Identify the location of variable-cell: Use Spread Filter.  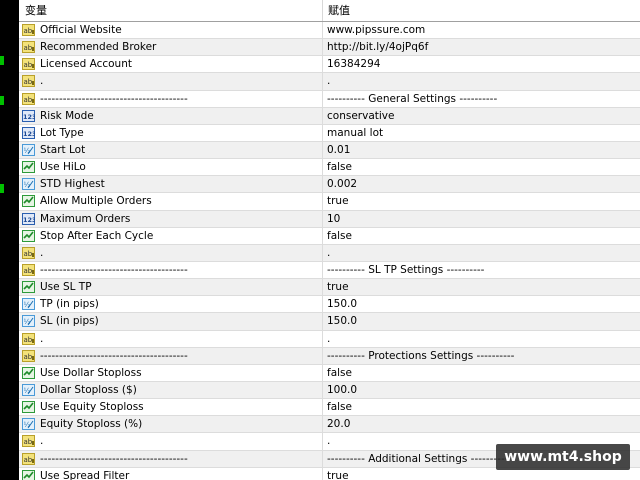
(171, 473).